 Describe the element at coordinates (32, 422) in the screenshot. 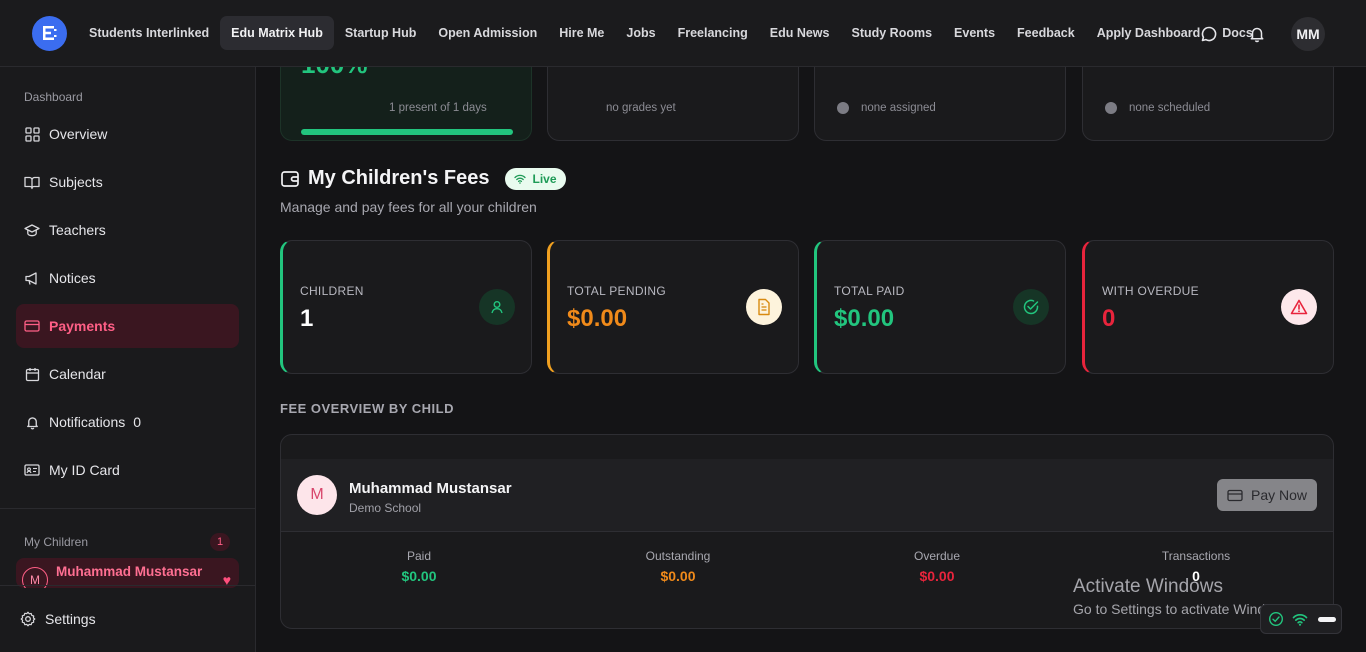

I see `bell-icon` at that location.